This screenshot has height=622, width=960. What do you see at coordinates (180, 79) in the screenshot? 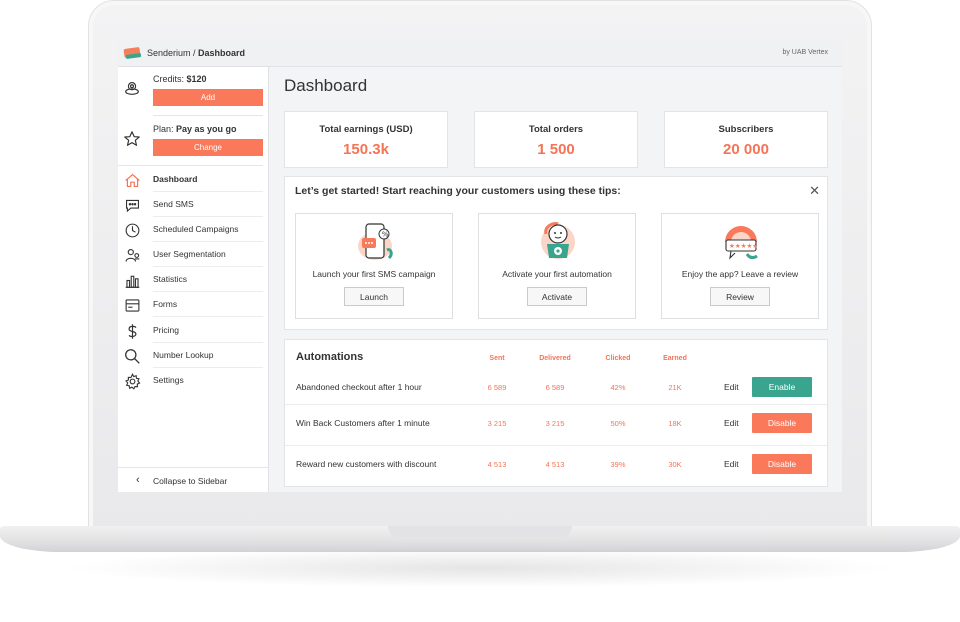
I see `credits-label: Credits: $120` at bounding box center [180, 79].